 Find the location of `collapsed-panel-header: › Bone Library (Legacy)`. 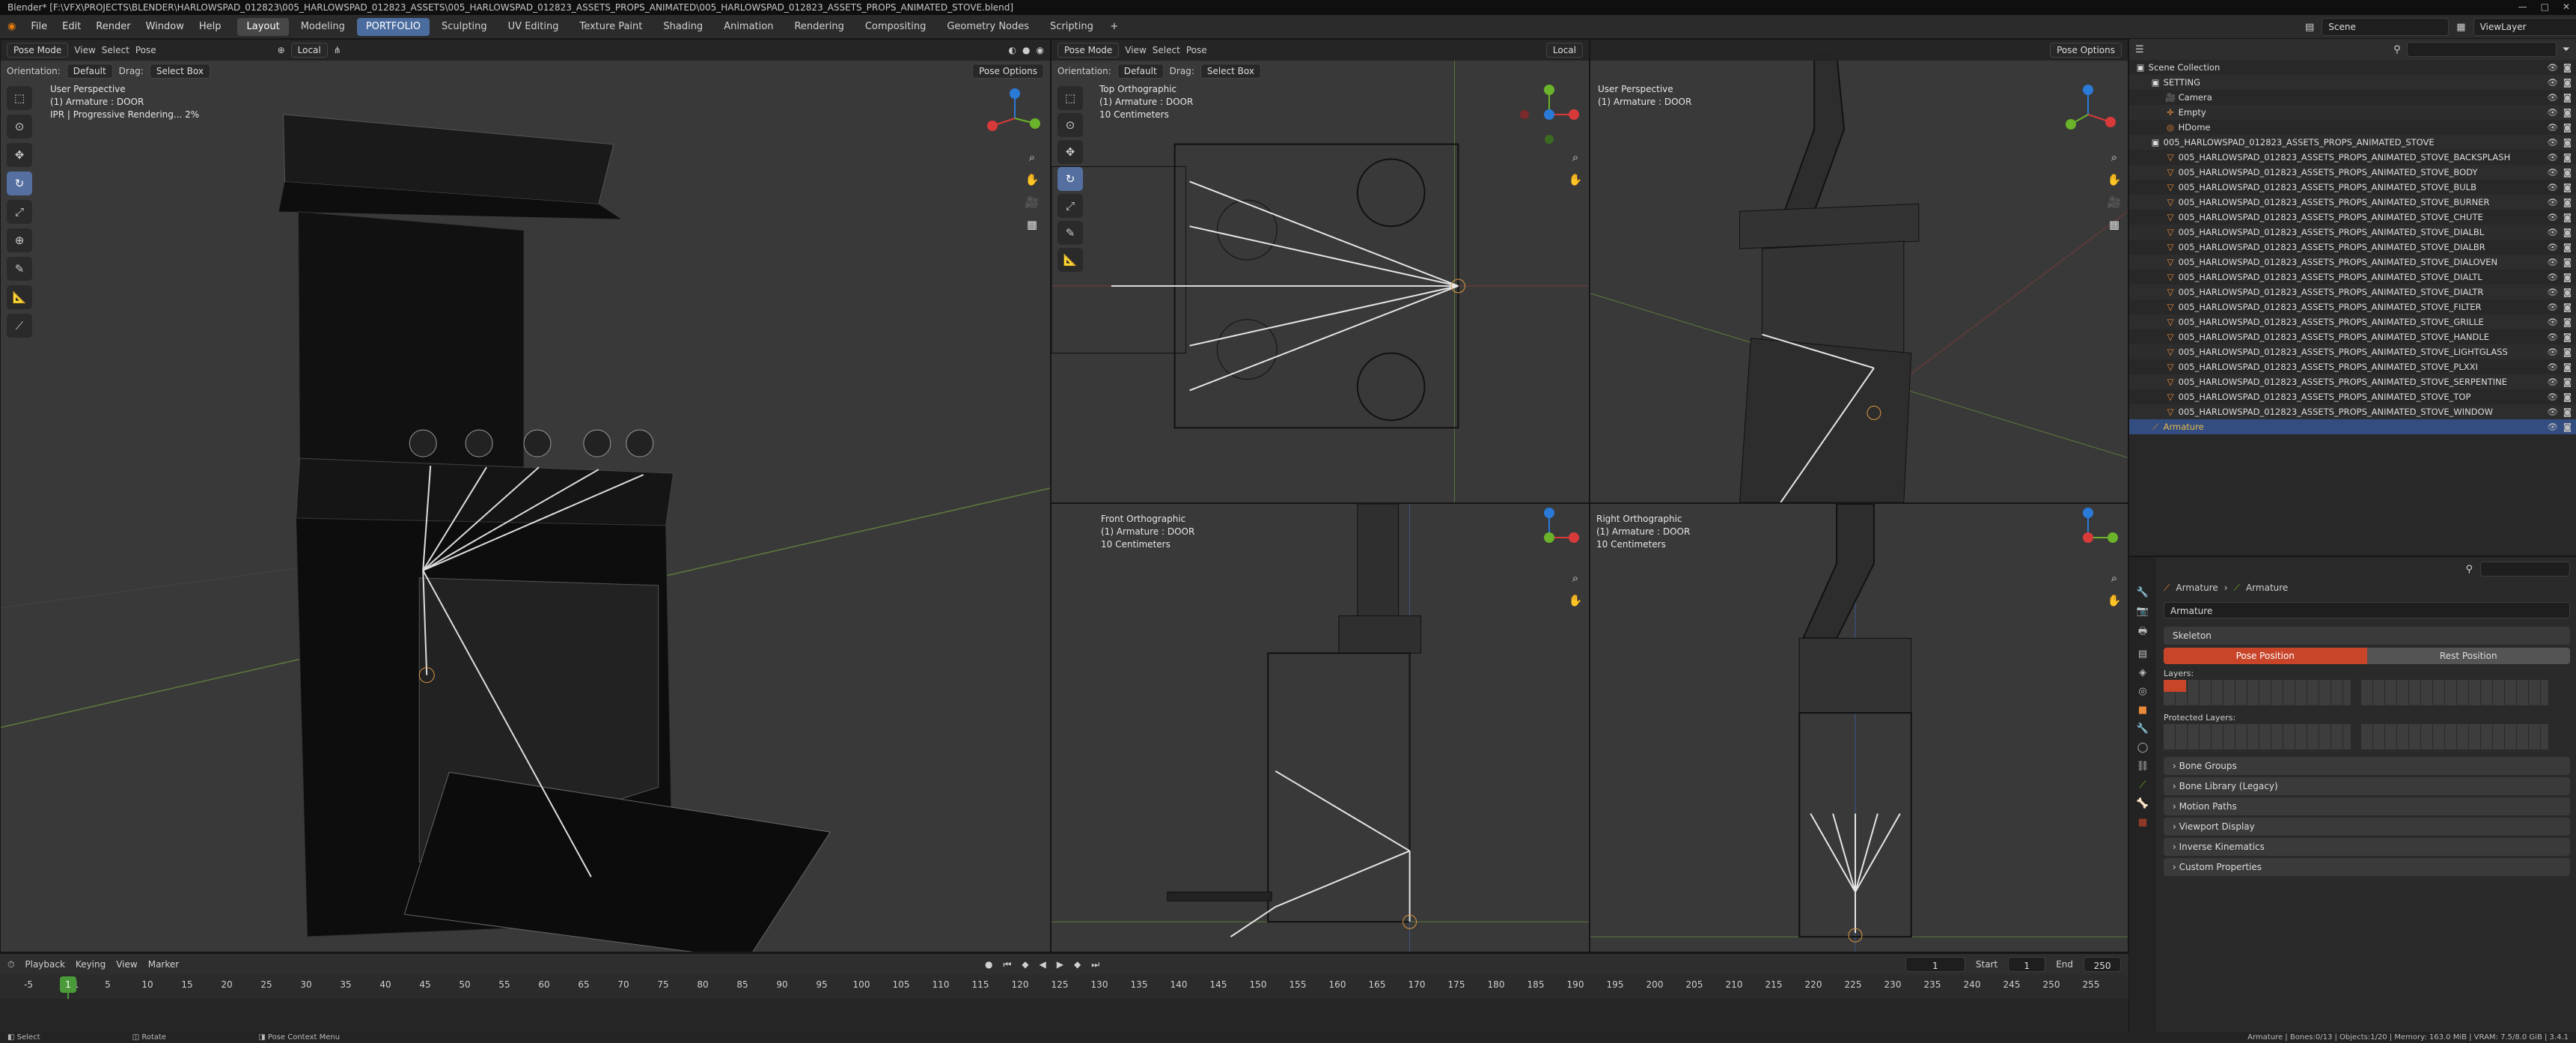

collapsed-panel-header: › Bone Library (Legacy) is located at coordinates (2367, 786).